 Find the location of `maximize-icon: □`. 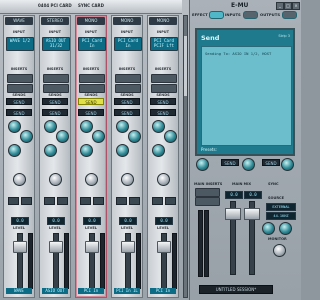

maximize-icon: □ is located at coordinates (288, 6).